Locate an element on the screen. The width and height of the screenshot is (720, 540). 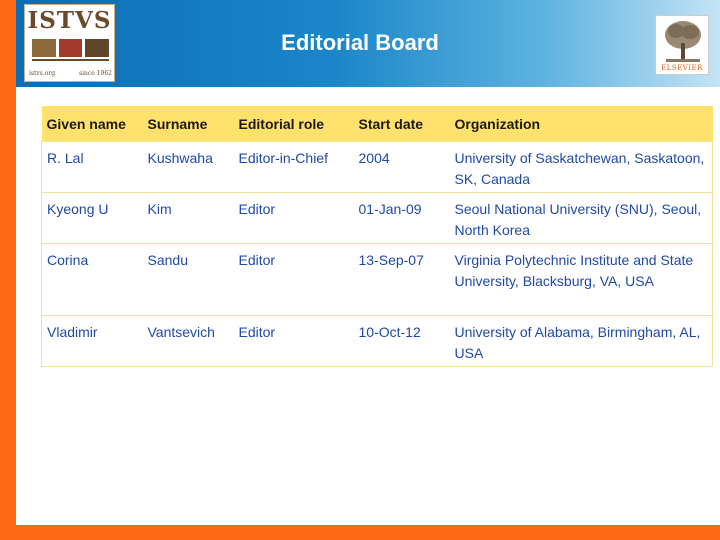
given-name-cell: R. Lal is located at coordinates (92, 166).